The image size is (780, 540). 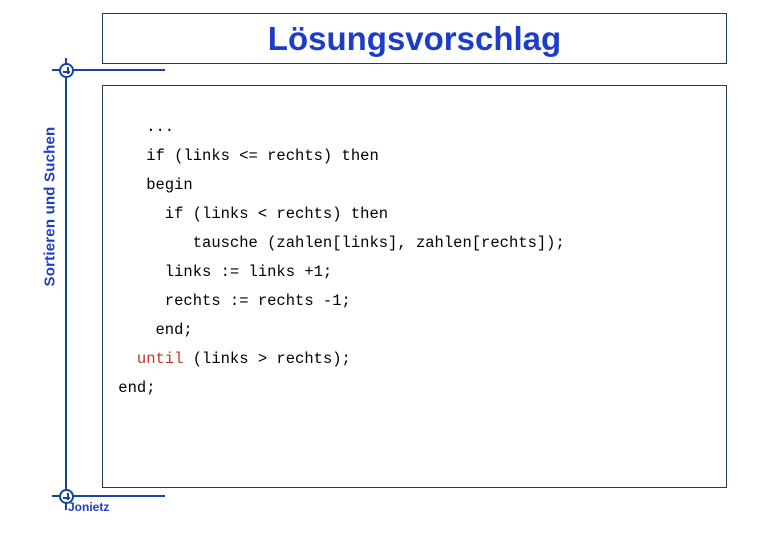 I want to click on code-line: if (links < rechts) then, so click(x=249, y=214).